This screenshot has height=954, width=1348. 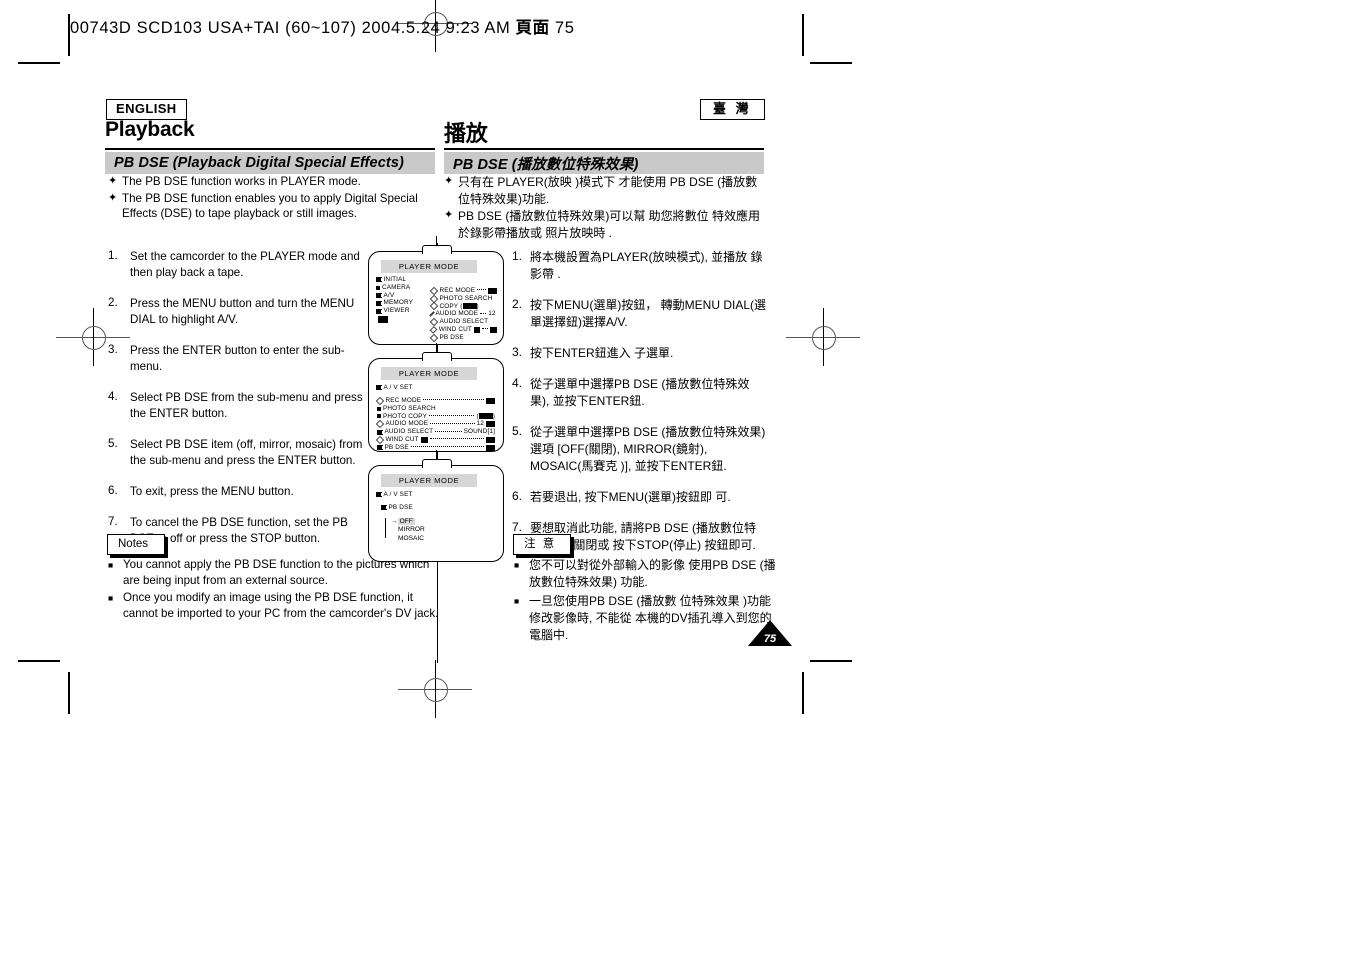 I want to click on section-heading-chinese-label: PB DSE (播放數位特殊效果), so click(x=546, y=164).